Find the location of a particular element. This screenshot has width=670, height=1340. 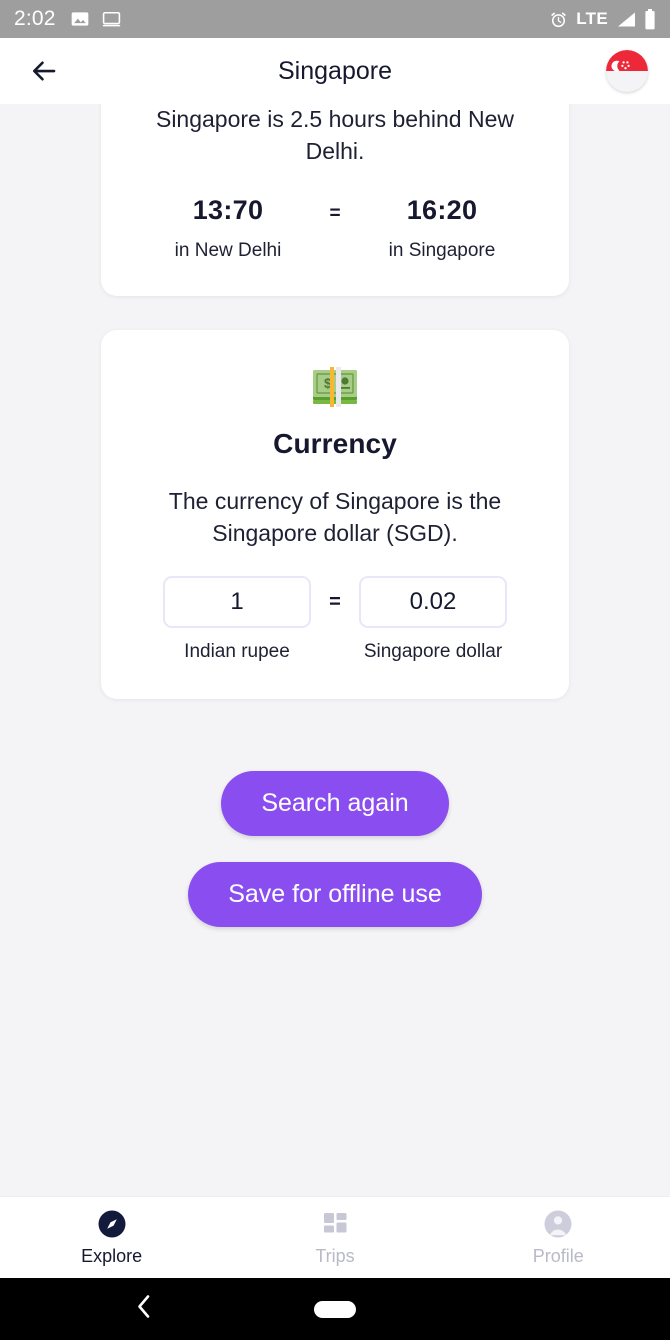

status-clock: 2:02 is located at coordinates (35, 18).